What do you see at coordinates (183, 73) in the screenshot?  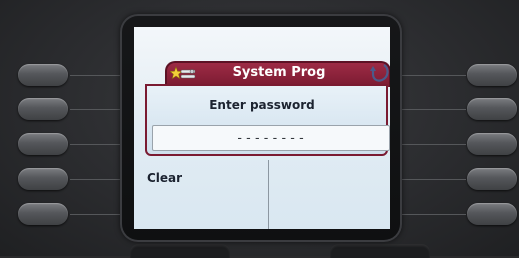 I see `settings-tools-icon` at bounding box center [183, 73].